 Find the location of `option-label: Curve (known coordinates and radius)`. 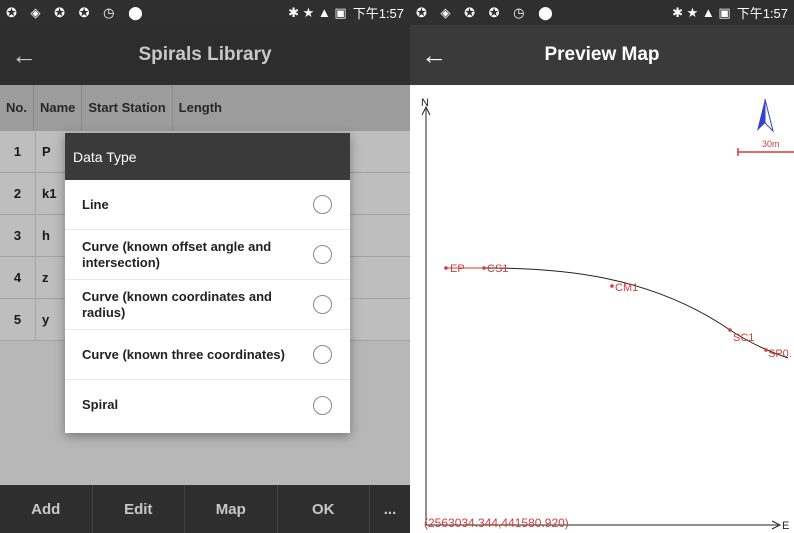

option-label: Curve (known coordinates and radius) is located at coordinates (177, 304).